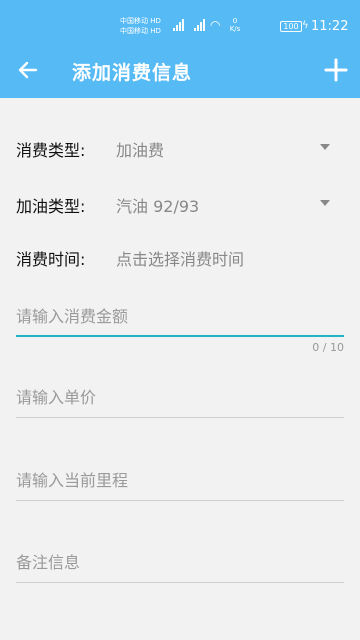  What do you see at coordinates (51, 150) in the screenshot?
I see `consume-type-label: 消费类型:` at bounding box center [51, 150].